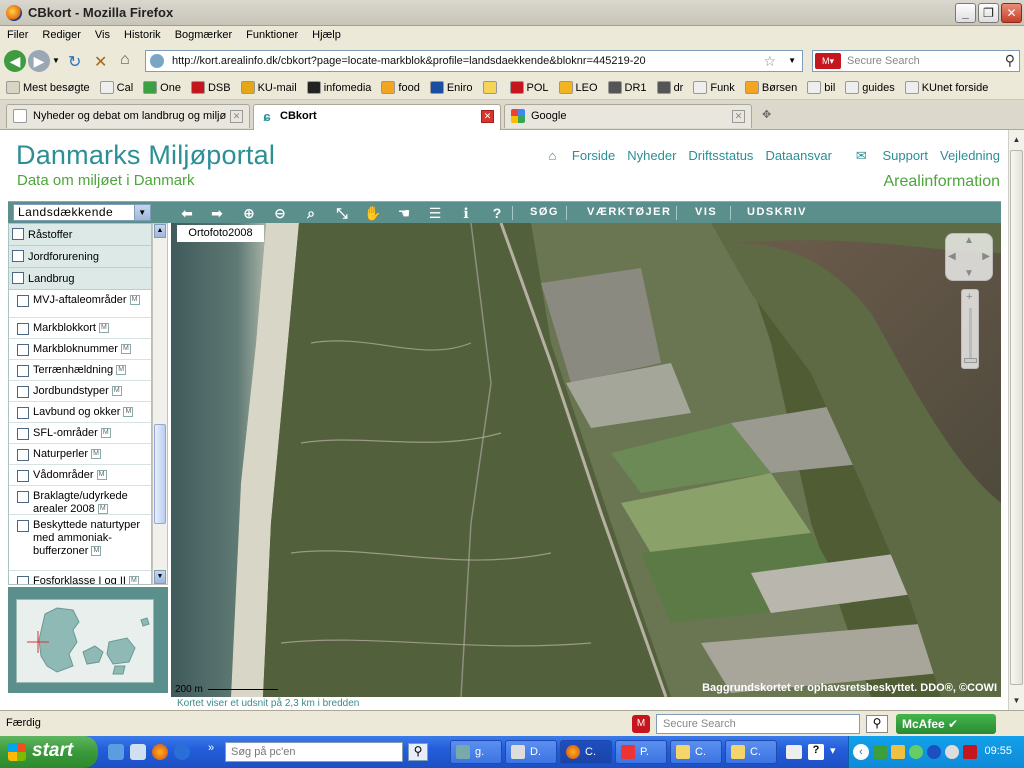 Image resolution: width=1024 pixels, height=768 pixels. What do you see at coordinates (575, 155) in the screenshot?
I see `home-link: ⌂ Forside` at bounding box center [575, 155].